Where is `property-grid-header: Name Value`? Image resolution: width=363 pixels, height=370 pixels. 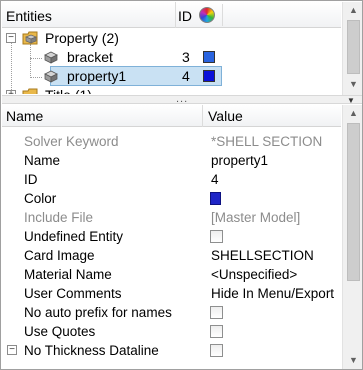 property-grid-header: Name Value is located at coordinates (171, 116).